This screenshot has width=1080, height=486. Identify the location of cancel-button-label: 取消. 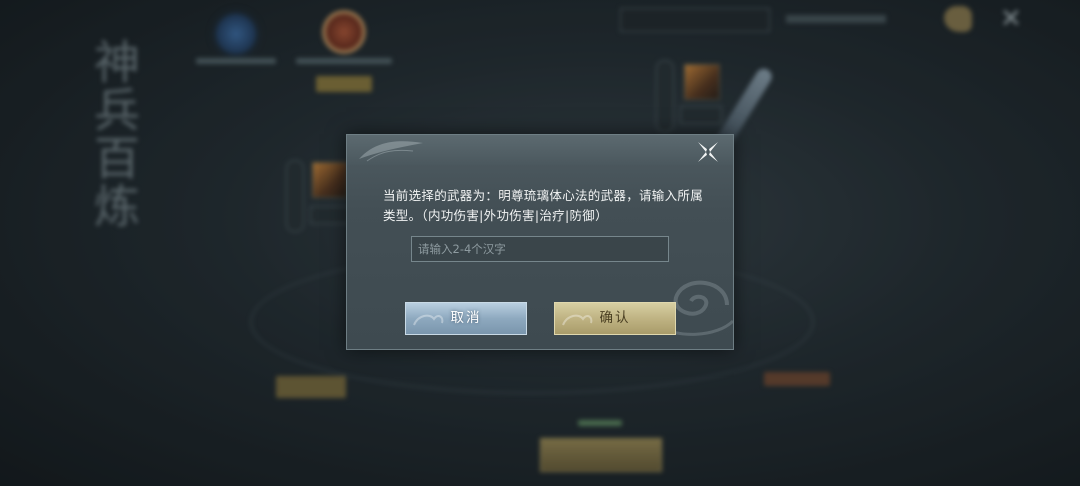
(466, 318).